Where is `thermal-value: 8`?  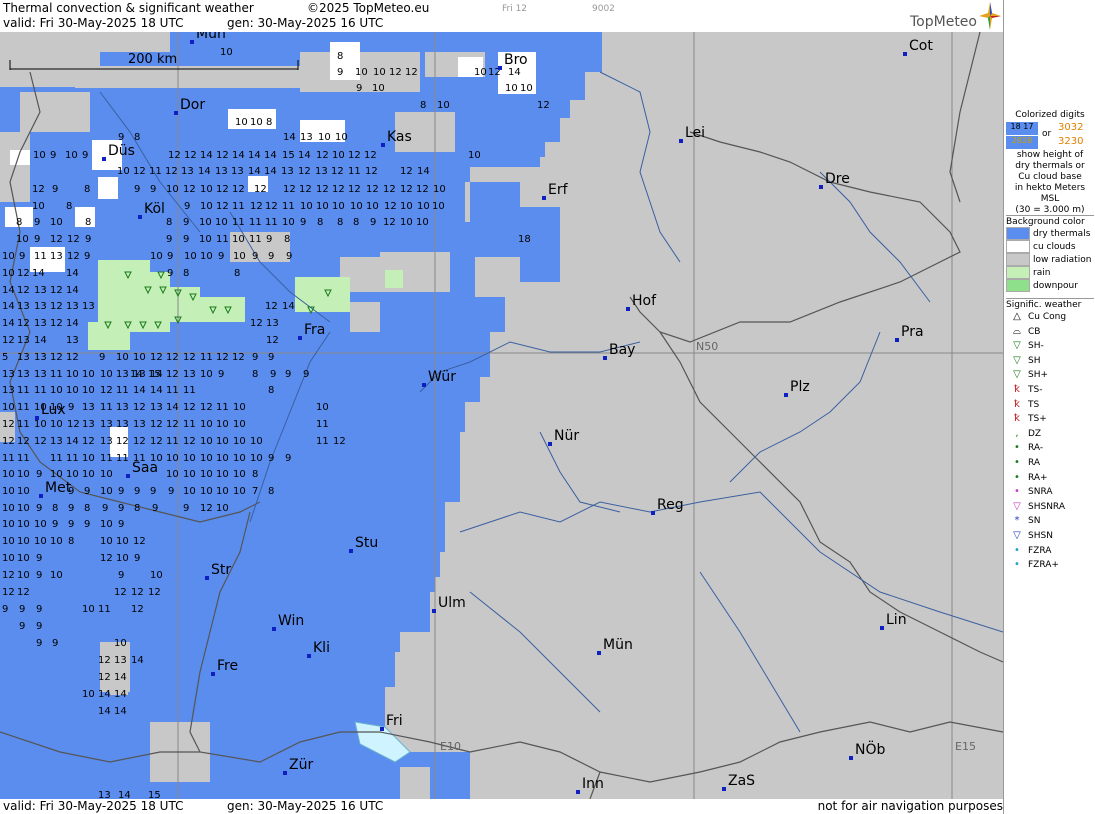
thermal-value: 8 is located at coordinates (255, 374).